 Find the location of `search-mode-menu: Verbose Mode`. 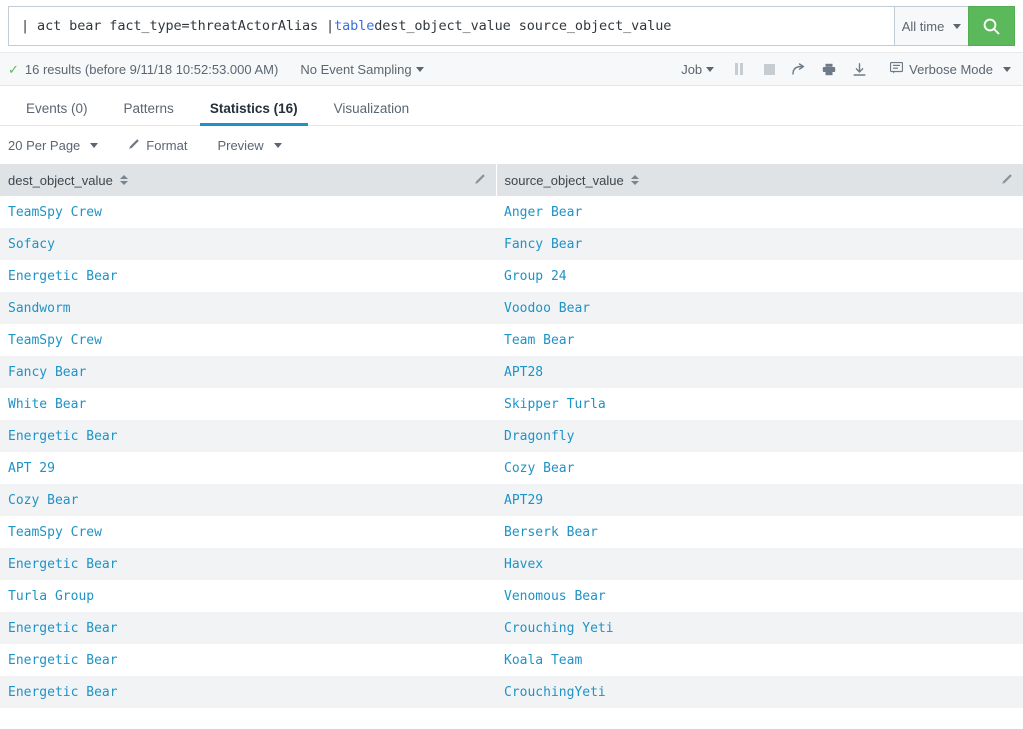

search-mode-menu: Verbose Mode is located at coordinates (950, 69).